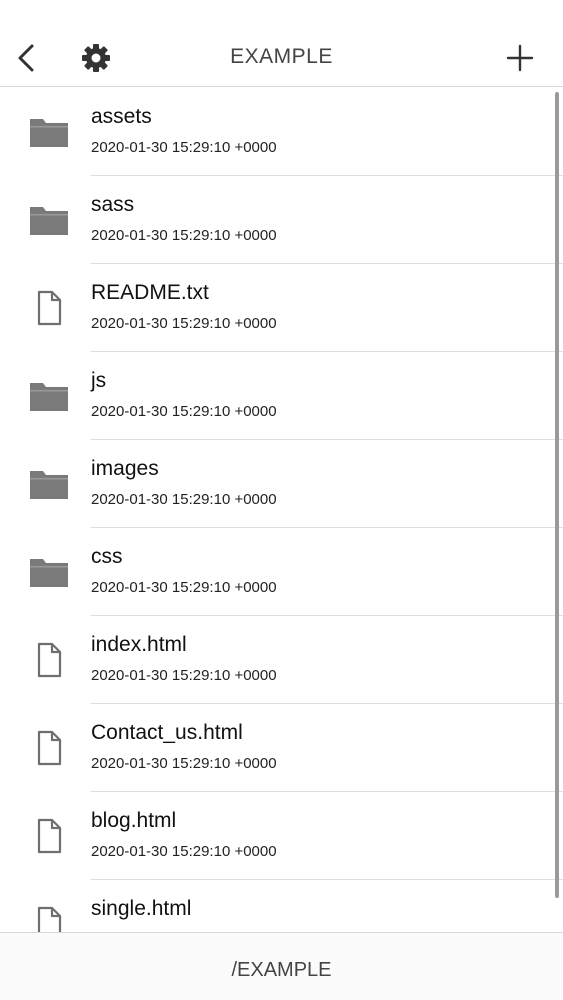  Describe the element at coordinates (281, 43) in the screenshot. I see `navigation-bar: EXAMPLE` at that location.